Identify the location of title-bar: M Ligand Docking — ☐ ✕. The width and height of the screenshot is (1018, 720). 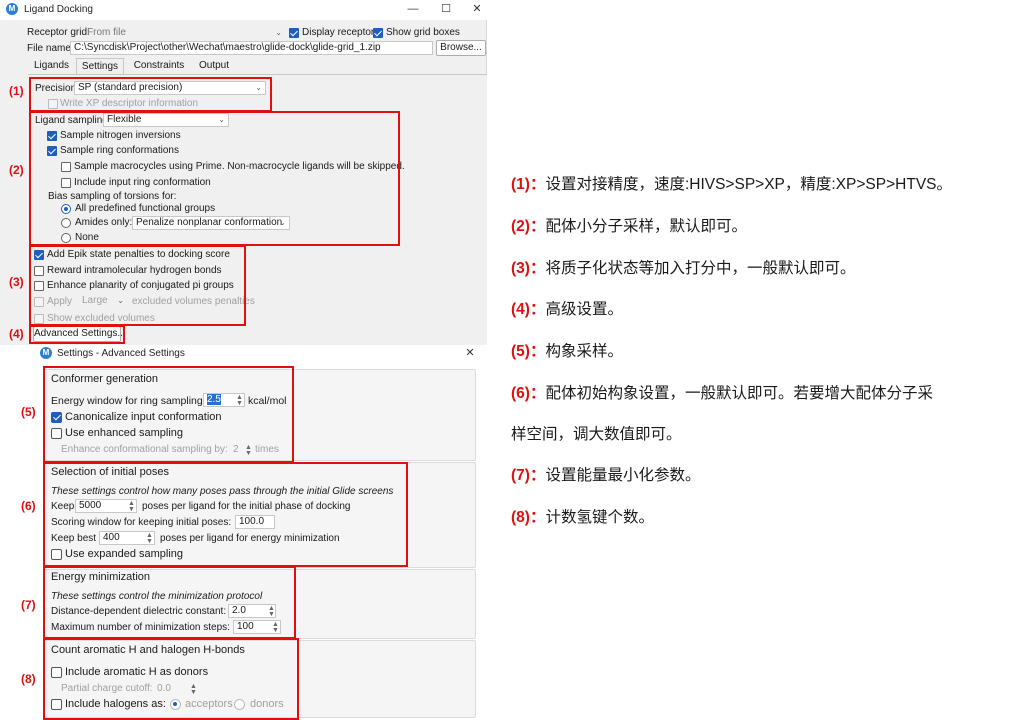
(243, 10).